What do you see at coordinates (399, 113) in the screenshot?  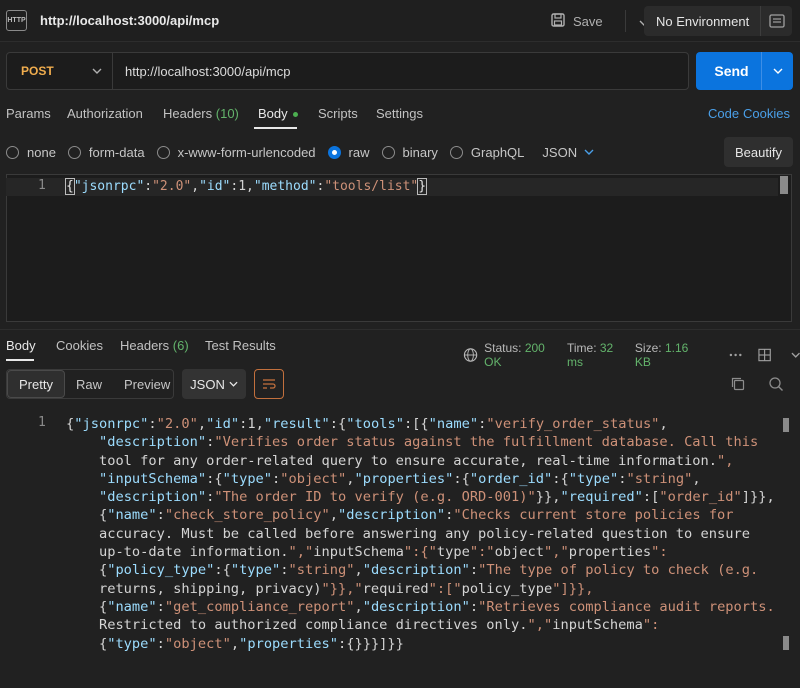 I see `tab-settings: Settings` at bounding box center [399, 113].